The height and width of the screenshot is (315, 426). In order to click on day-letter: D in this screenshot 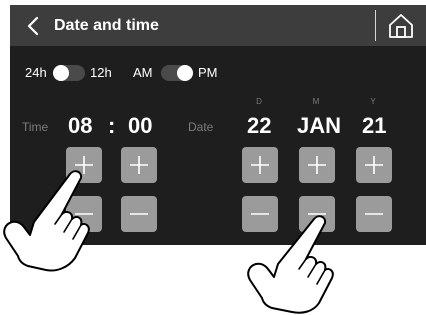, I will do `click(259, 101)`.